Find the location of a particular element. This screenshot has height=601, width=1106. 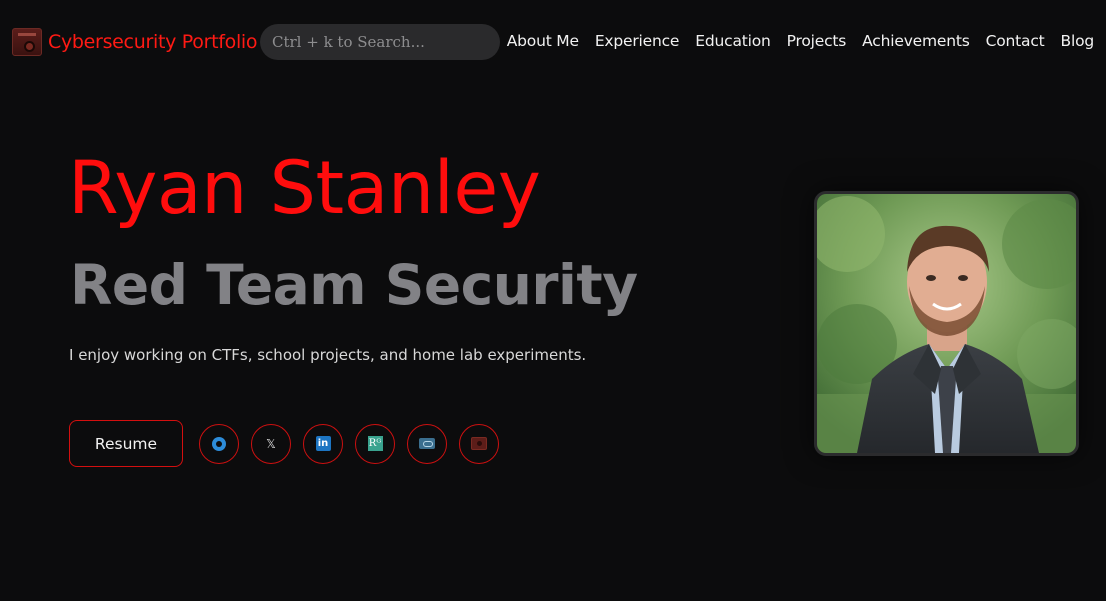

nav-link-contact: Contact is located at coordinates (1015, 41).